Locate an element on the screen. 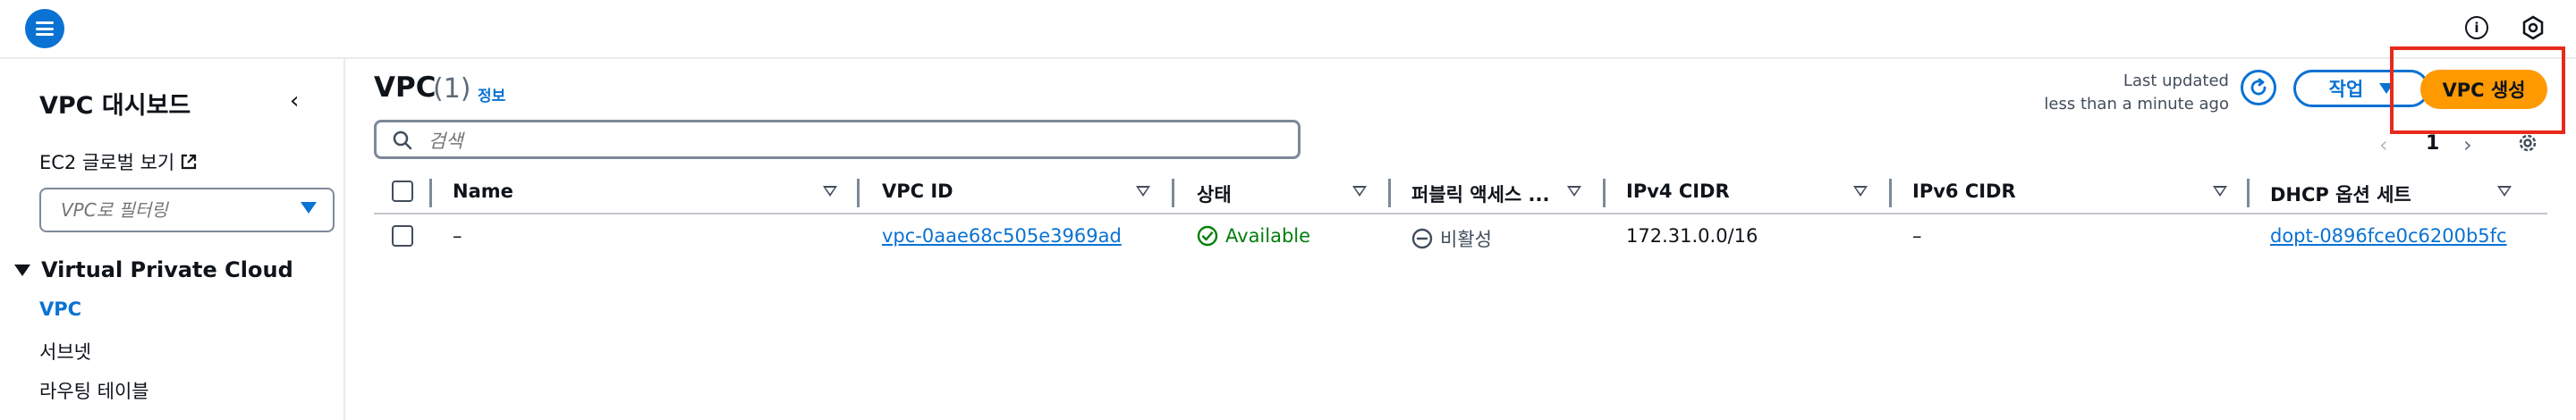 The image size is (2576, 420). cell-dhcp-options-link: dopt-0896fce0c6200b5fc is located at coordinates (2388, 236).